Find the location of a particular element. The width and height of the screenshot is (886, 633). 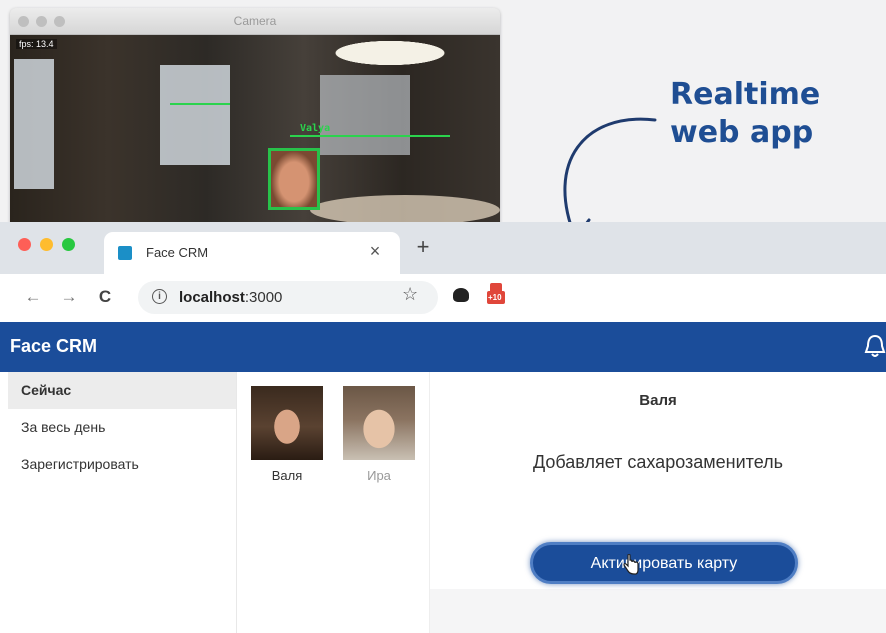

close-tab-icon: × is located at coordinates (375, 251).